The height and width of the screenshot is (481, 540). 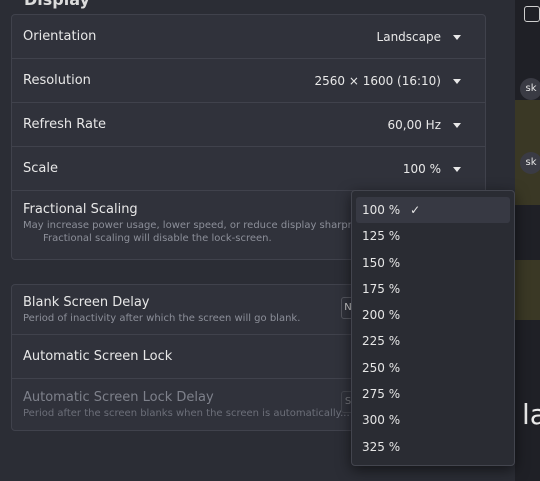 What do you see at coordinates (527, 290) in the screenshot?
I see `background-highlight-lower` at bounding box center [527, 290].